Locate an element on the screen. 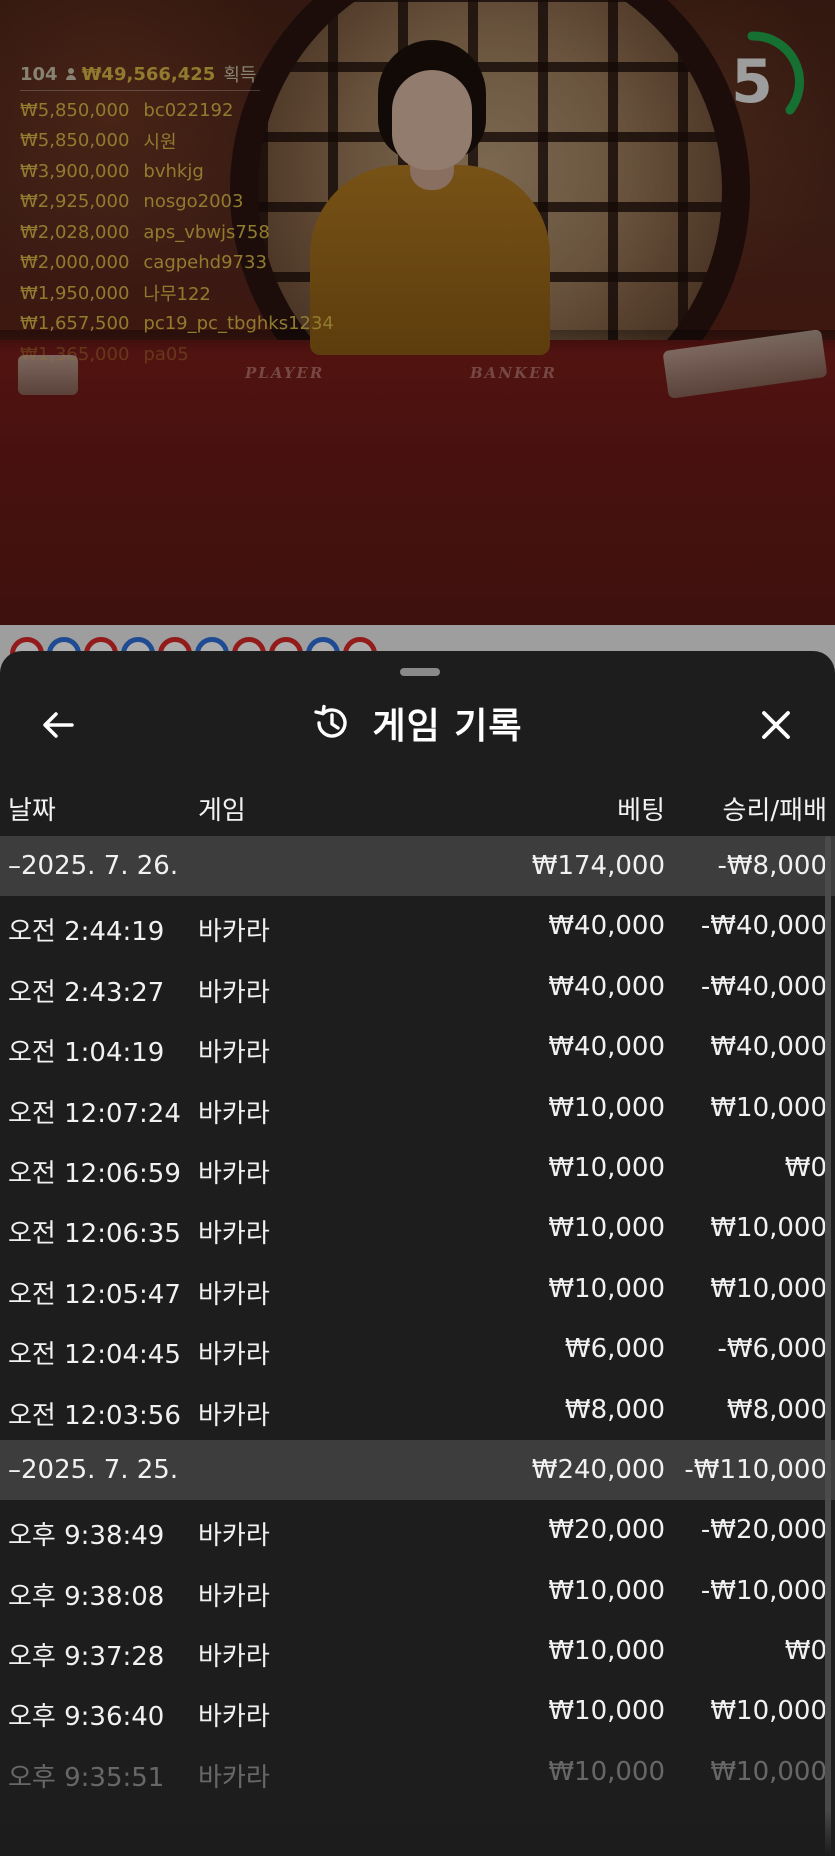  group-date: –2025. 7. 26. is located at coordinates (93, 866).